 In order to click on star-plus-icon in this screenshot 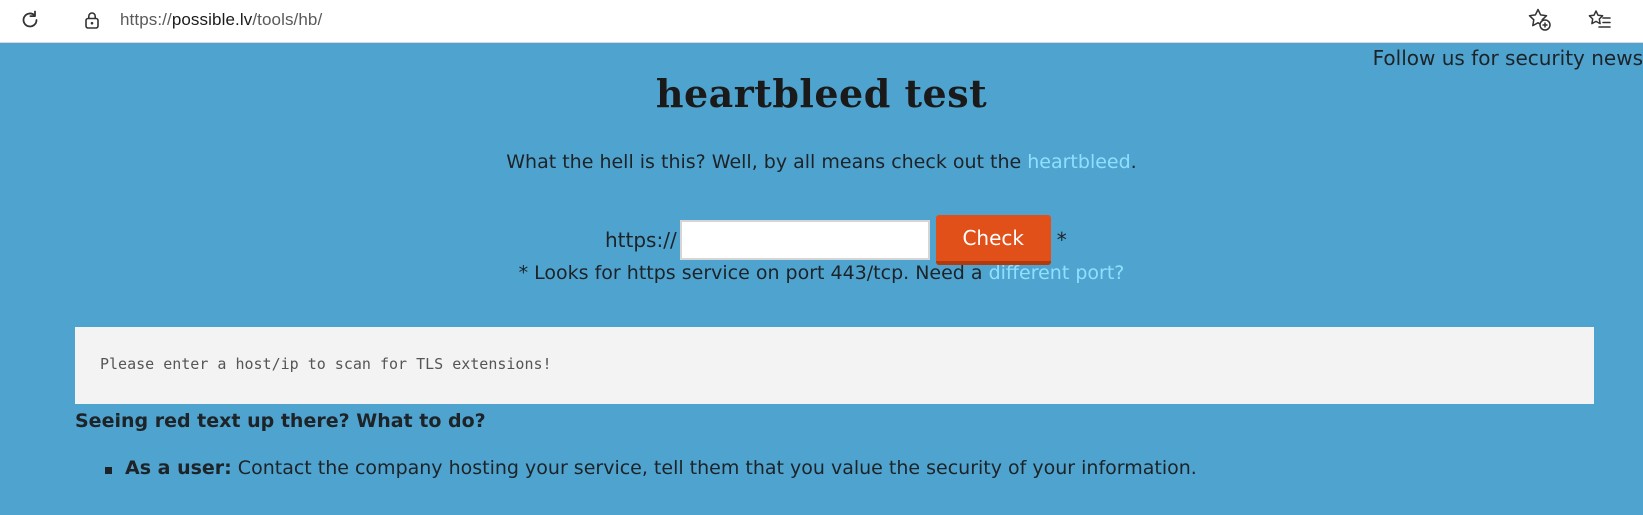, I will do `click(1539, 21)`.